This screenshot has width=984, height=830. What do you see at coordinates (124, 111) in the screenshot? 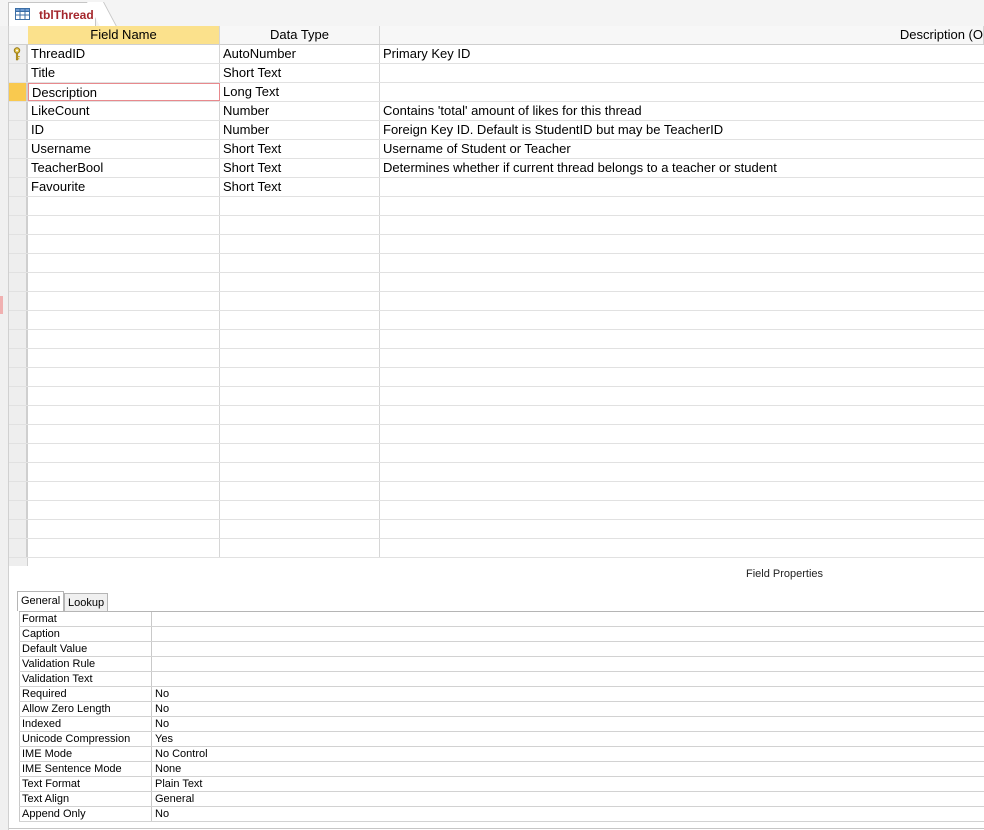
I see `field-name-cell: LikeCount` at bounding box center [124, 111].